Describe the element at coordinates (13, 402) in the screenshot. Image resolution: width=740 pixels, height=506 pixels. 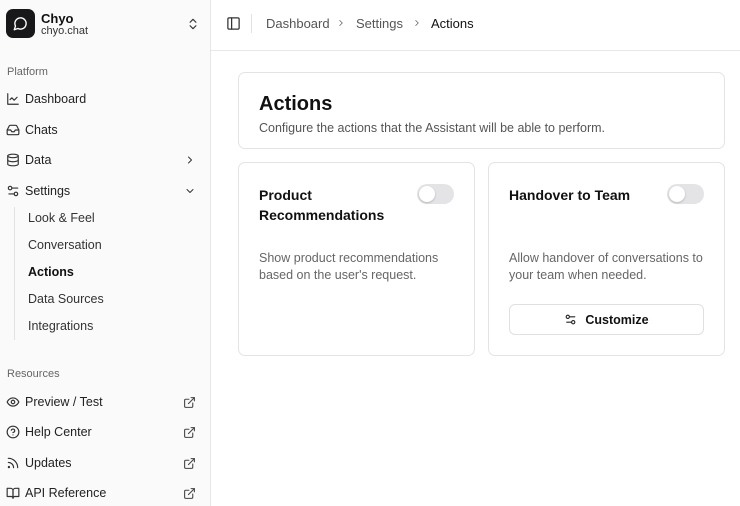
I see `eye-icon` at that location.